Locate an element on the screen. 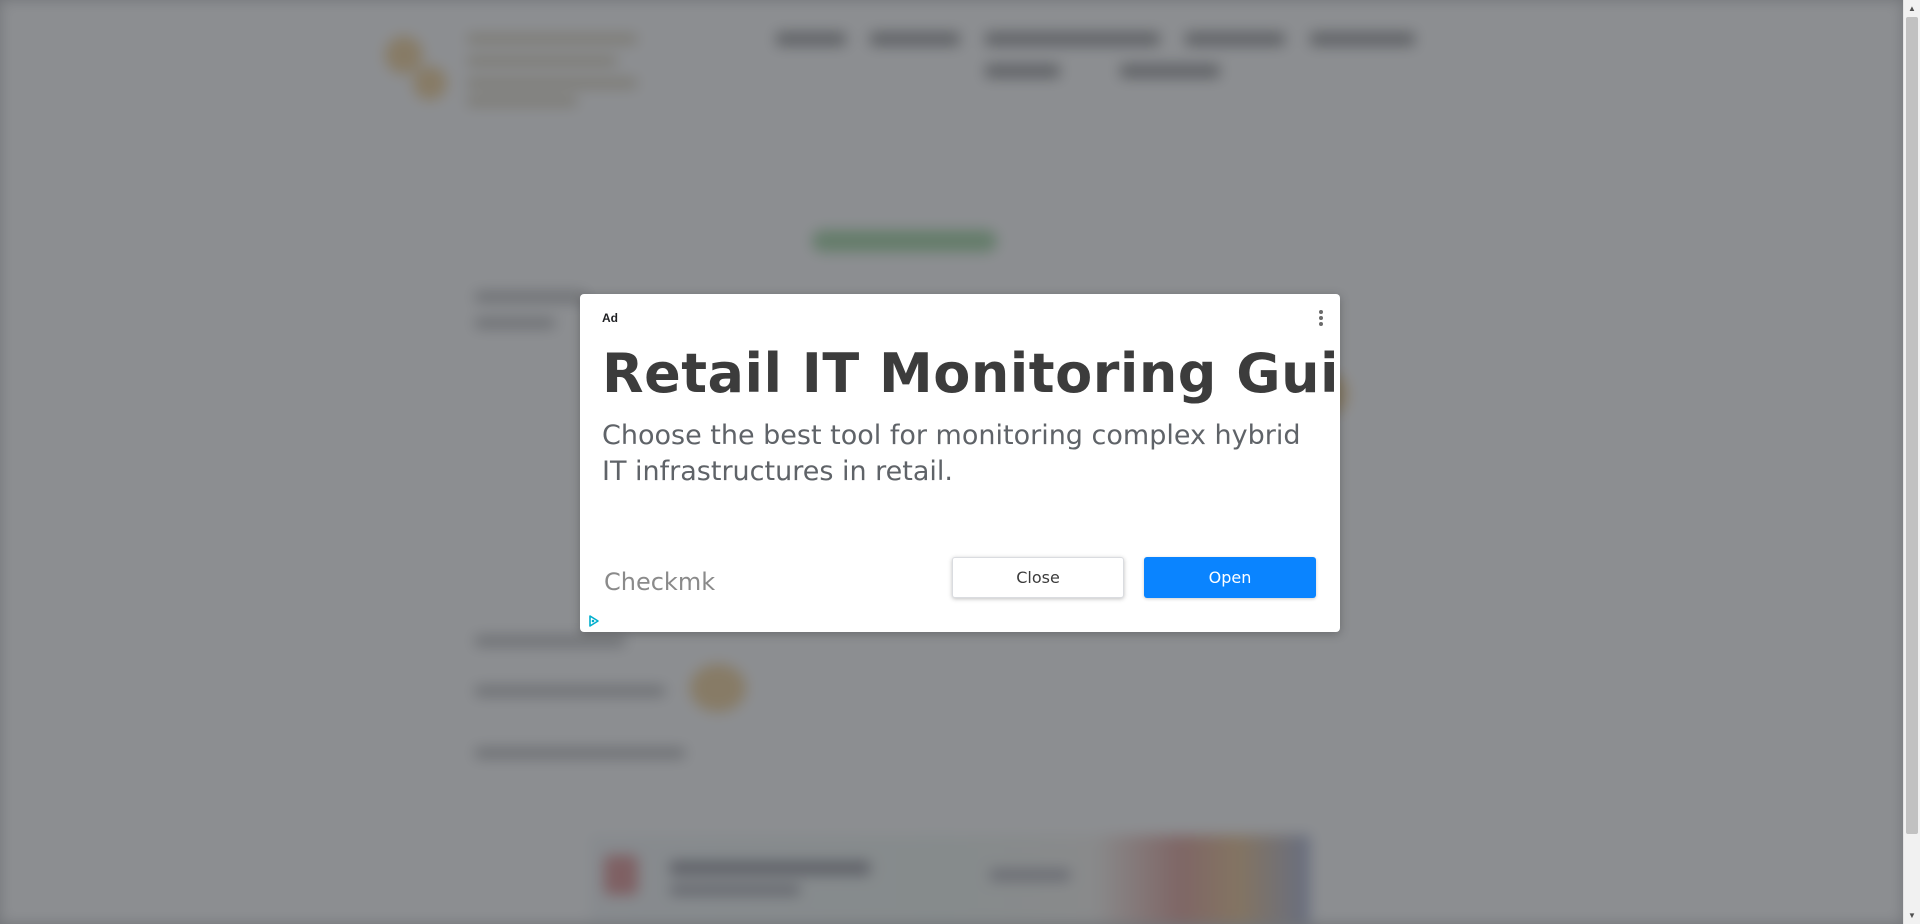  more-vert-icon is located at coordinates (1321, 318).